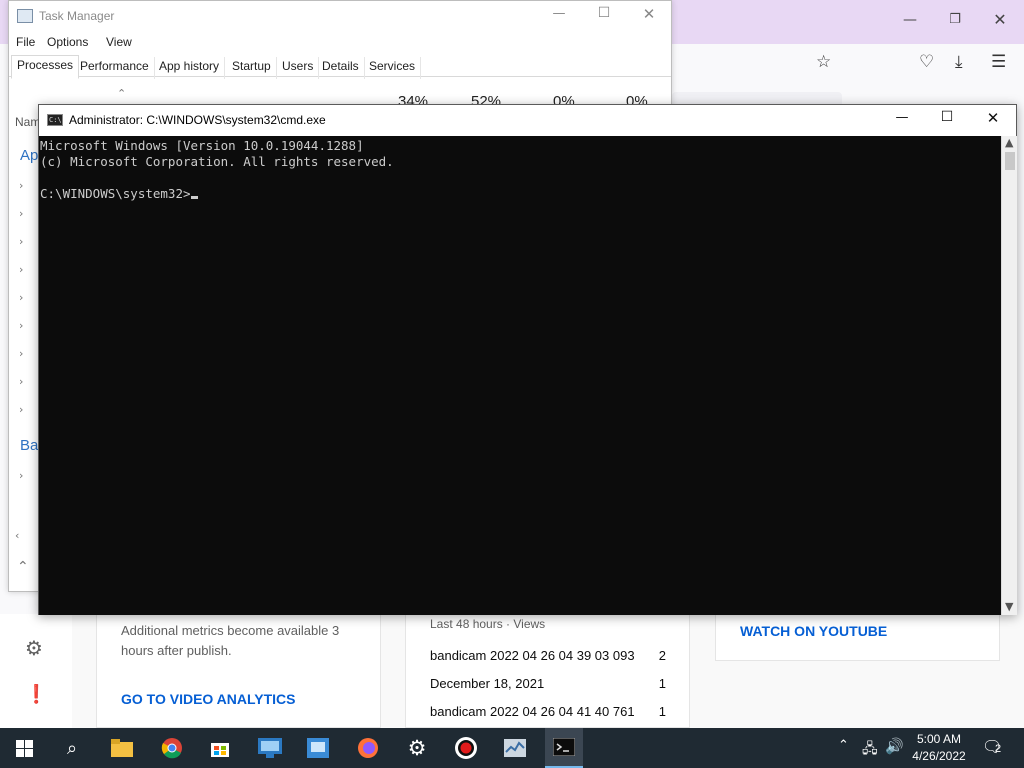  Describe the element at coordinates (1009, 606) in the screenshot. I see `scroll-down-icon: ▼` at that location.